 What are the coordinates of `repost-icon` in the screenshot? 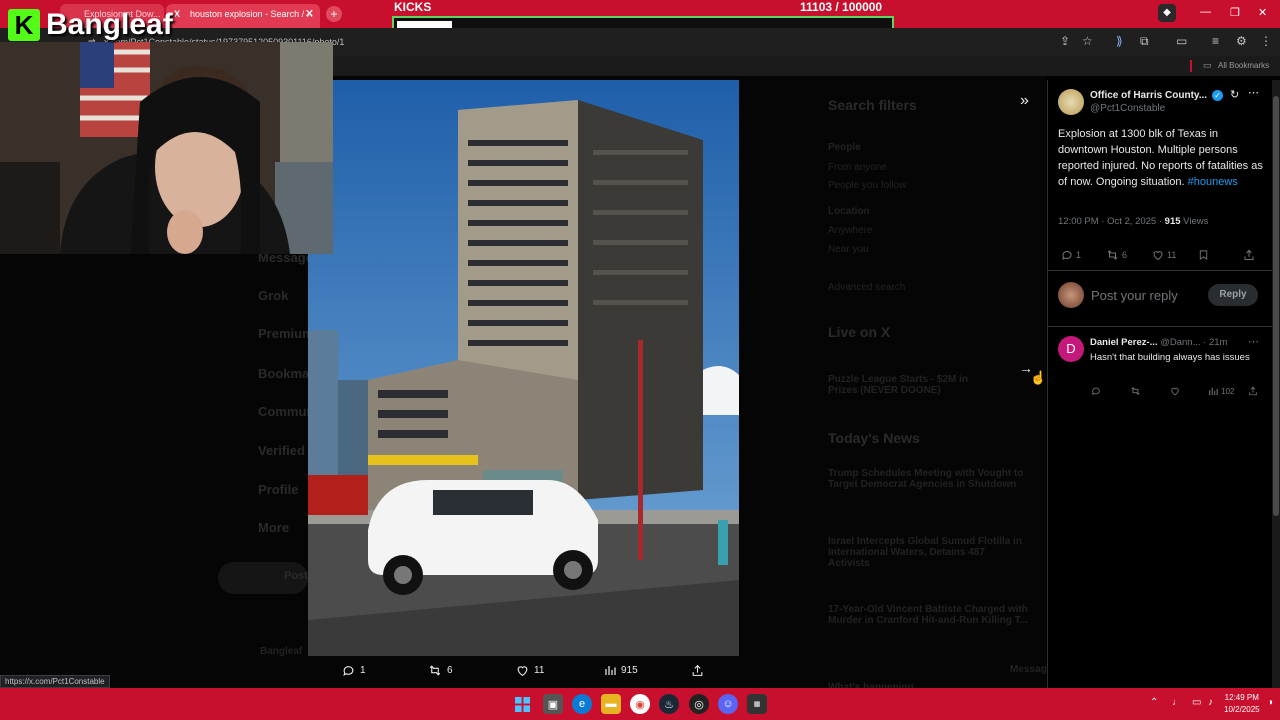 It's located at (1135, 391).